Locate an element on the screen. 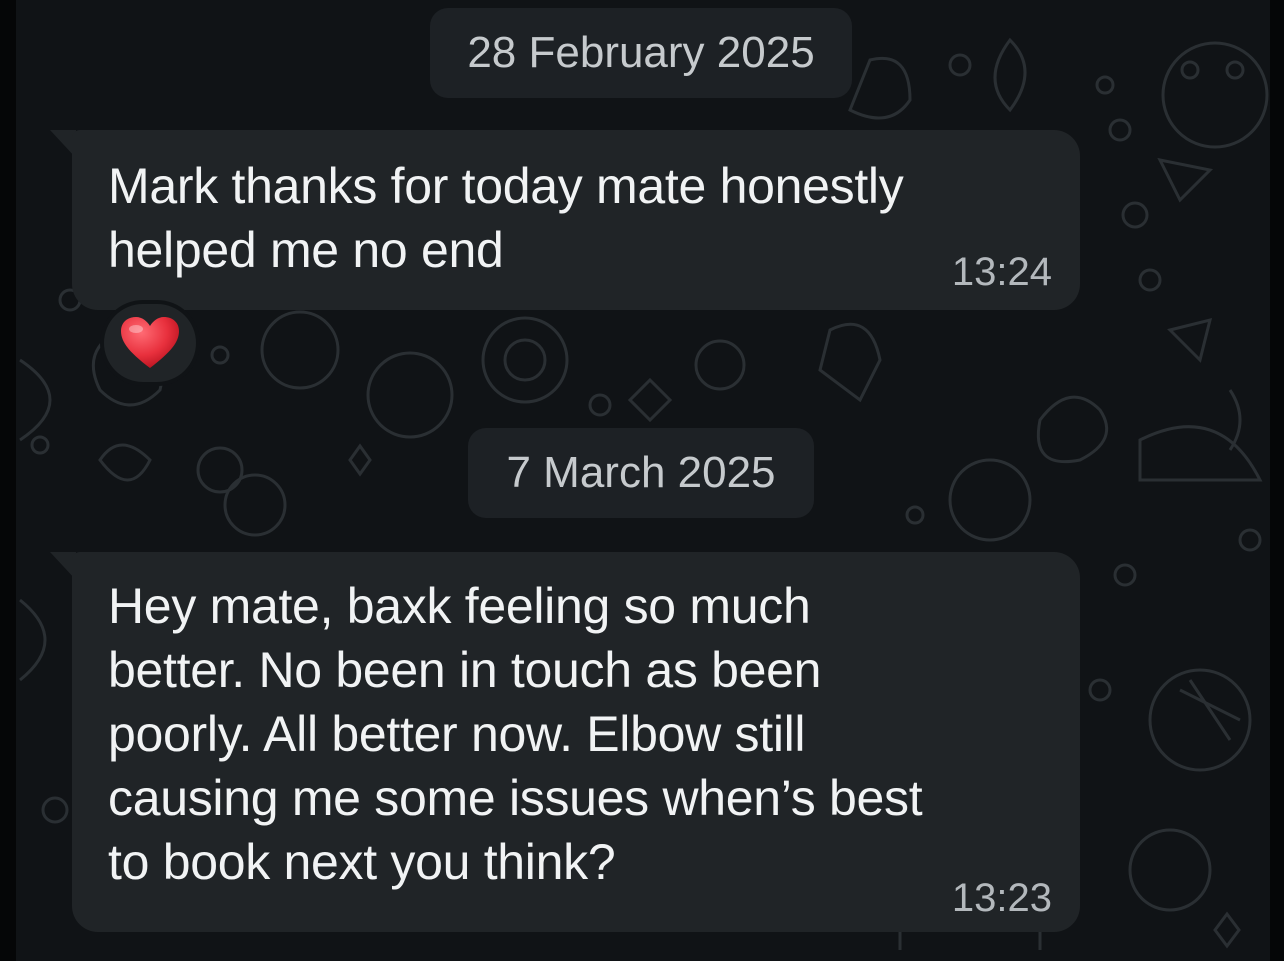  right-edge is located at coordinates (1277, 480).